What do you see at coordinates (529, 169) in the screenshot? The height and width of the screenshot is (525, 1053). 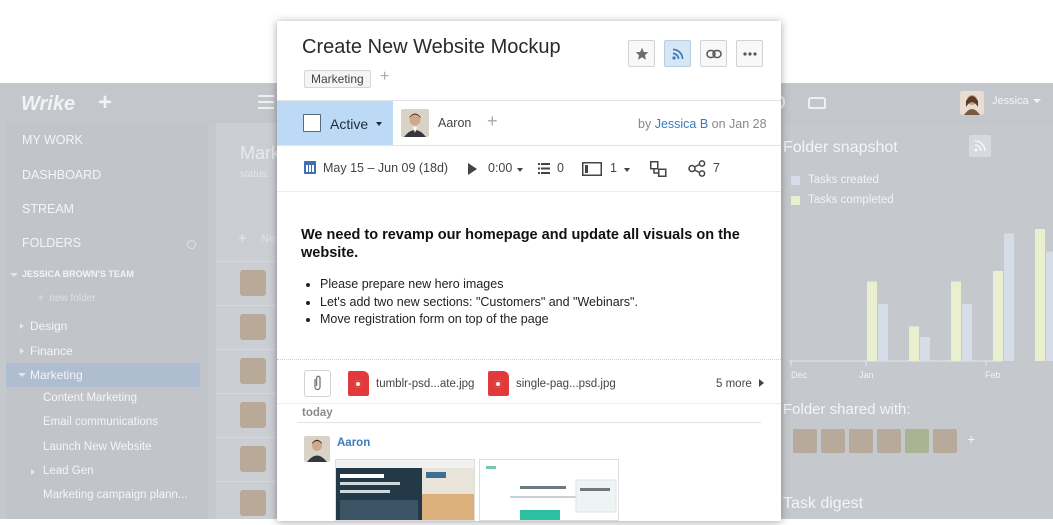 I see `task-meta-row: May 15 – Jun 09 (18d) 0:00 0 1 7` at bounding box center [529, 169].